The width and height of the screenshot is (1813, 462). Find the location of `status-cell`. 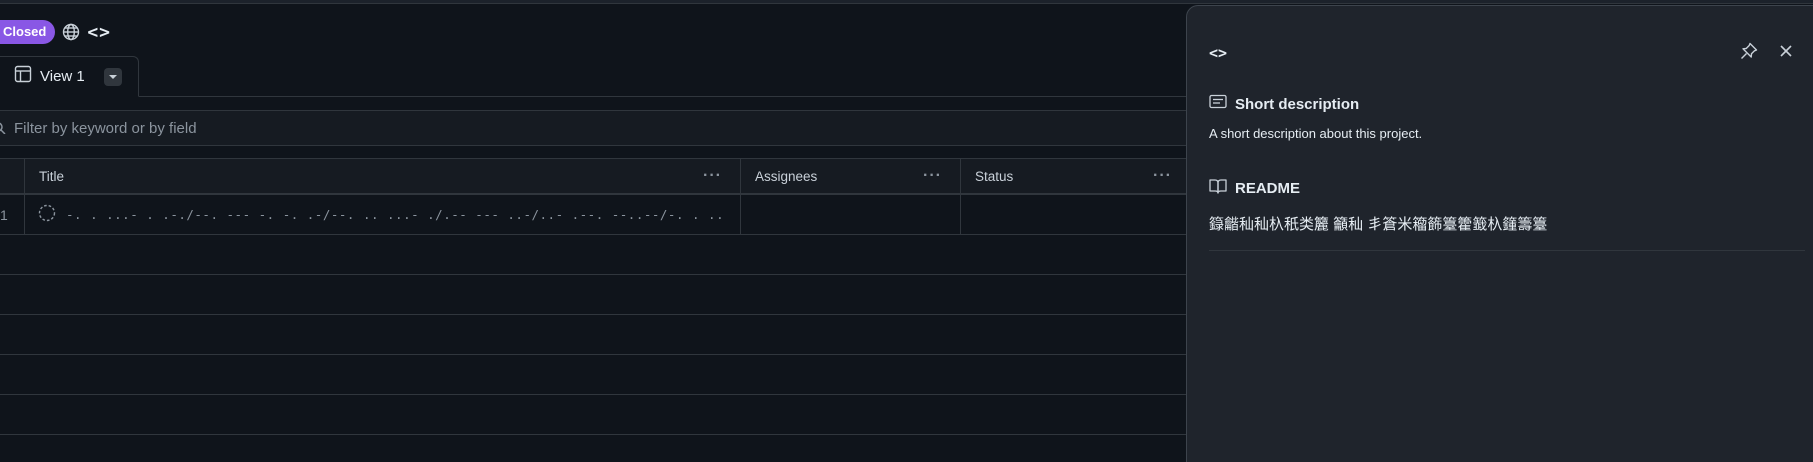

status-cell is located at coordinates (1075, 214).